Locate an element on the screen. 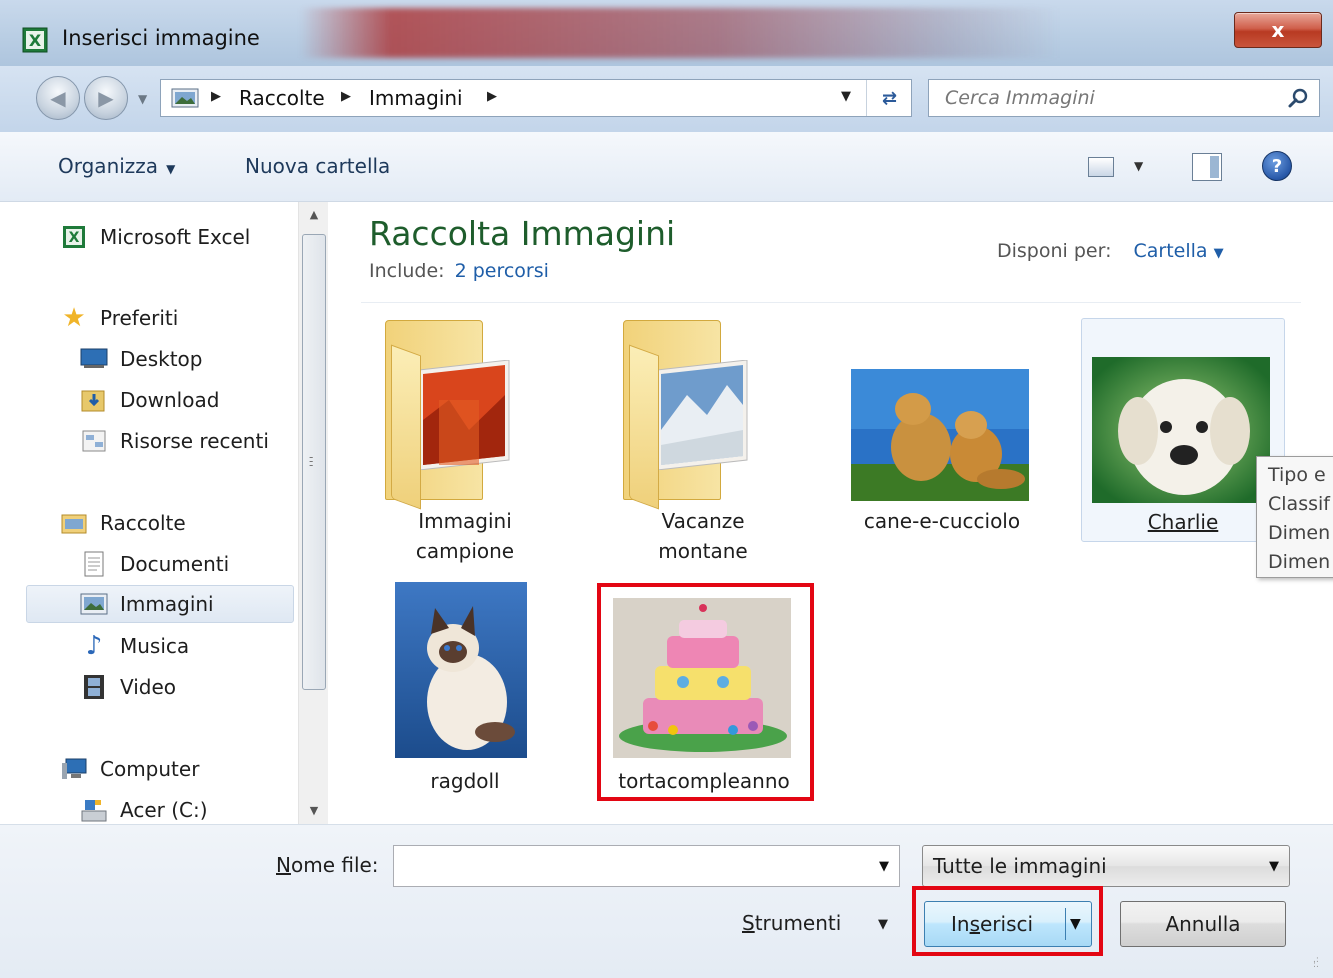 The image size is (1333, 978). desktop-icon is located at coordinates (94, 359).